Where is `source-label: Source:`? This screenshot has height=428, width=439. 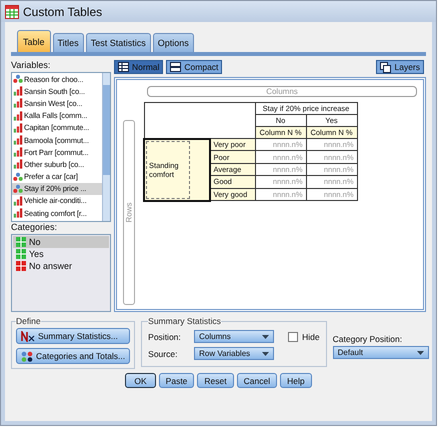 source-label: Source: is located at coordinates (163, 353).